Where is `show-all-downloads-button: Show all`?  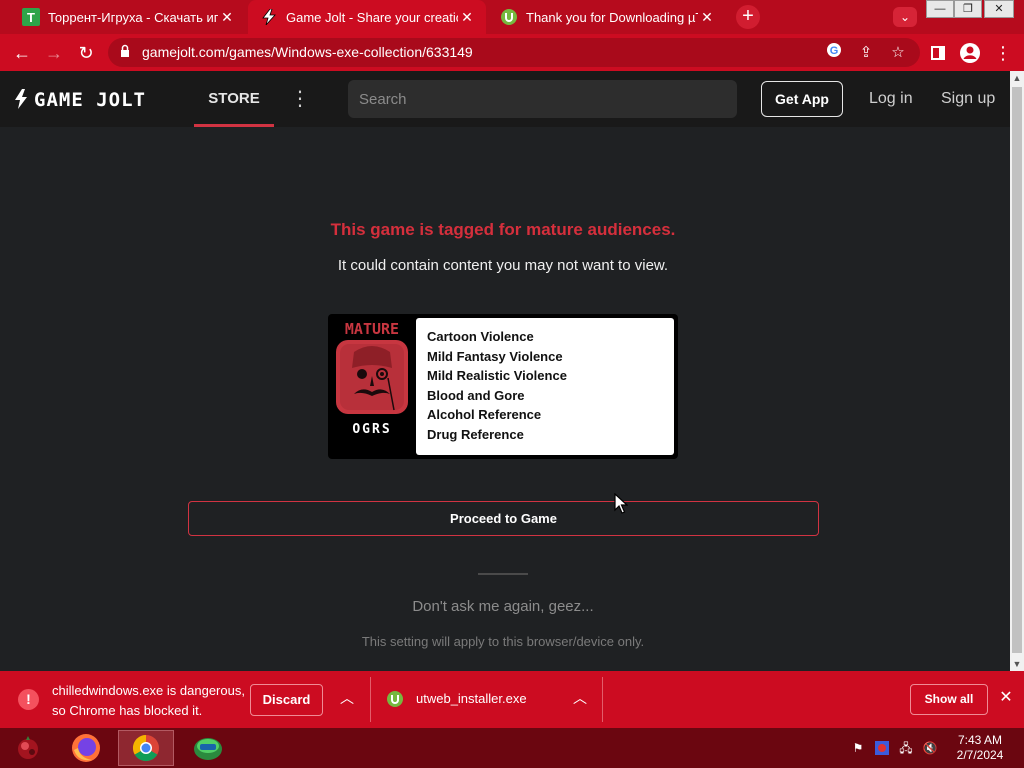
show-all-downloads-button: Show all is located at coordinates (949, 699).